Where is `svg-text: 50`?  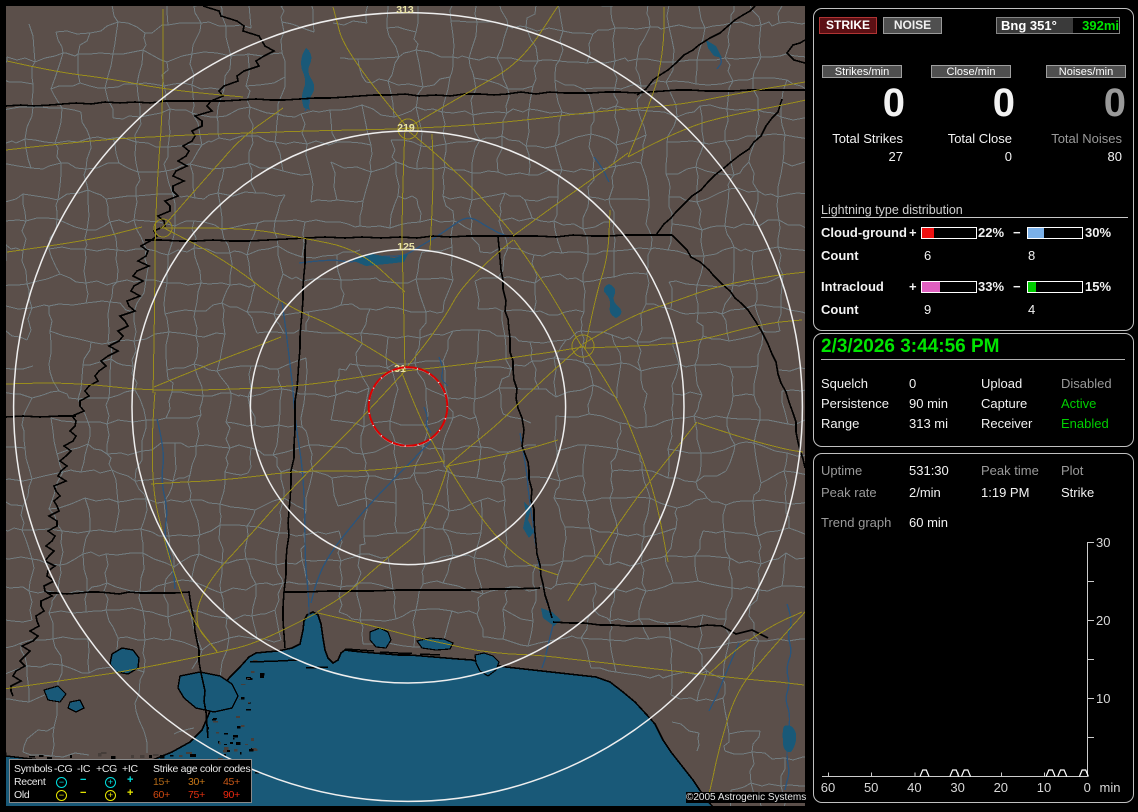
svg-text: 50 is located at coordinates (871, 787).